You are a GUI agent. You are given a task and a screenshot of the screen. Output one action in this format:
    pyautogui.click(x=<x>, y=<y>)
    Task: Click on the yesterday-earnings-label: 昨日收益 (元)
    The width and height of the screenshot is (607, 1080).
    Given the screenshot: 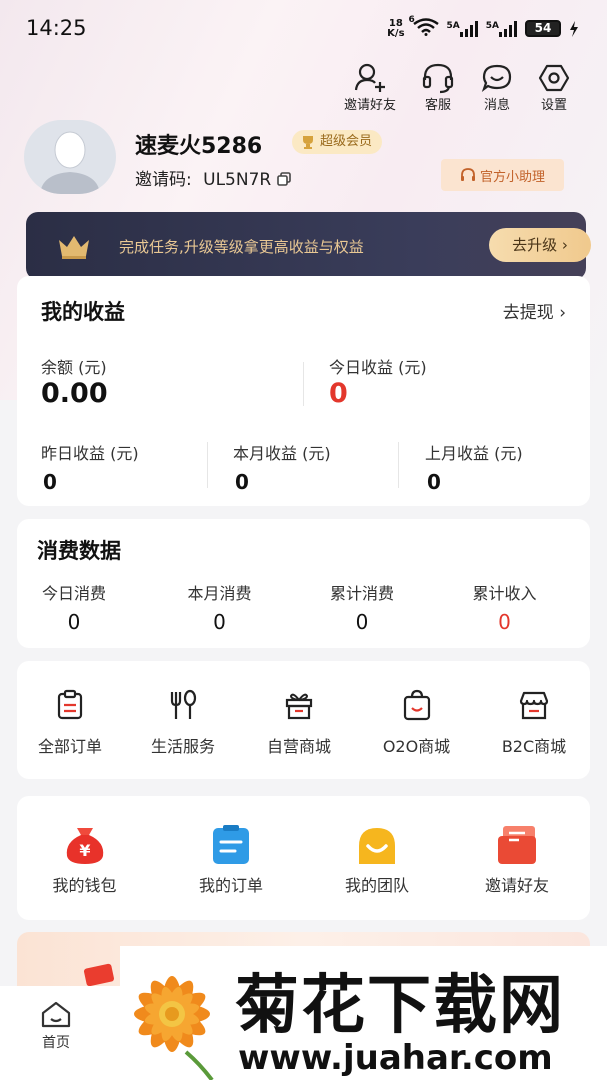 What is the action you would take?
    pyautogui.click(x=90, y=453)
    